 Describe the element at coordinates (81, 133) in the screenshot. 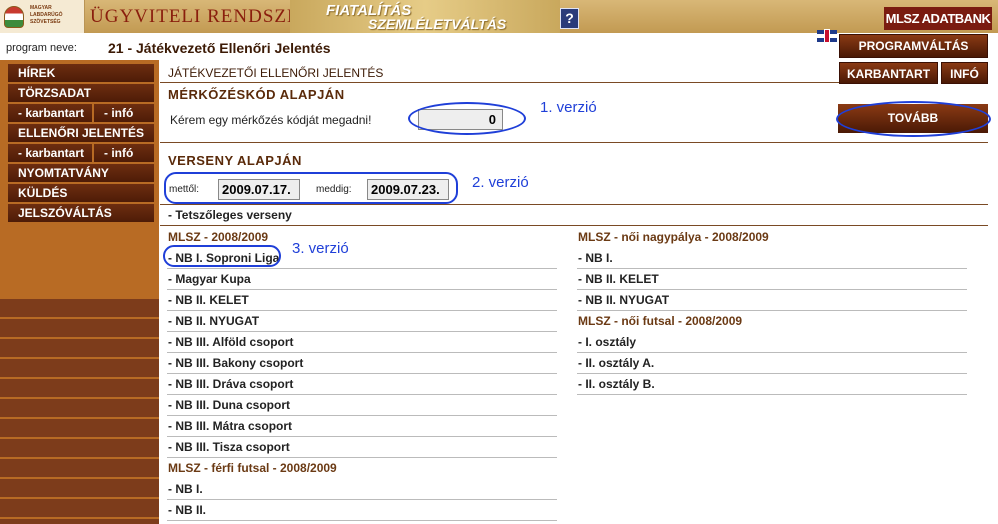

I see `sidebar-item-inspector-report: ELLENŐRI JELENTÉS` at that location.